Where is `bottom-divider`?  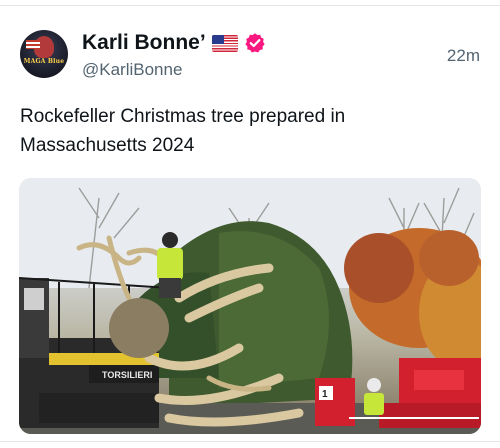 bottom-divider is located at coordinates (250, 441).